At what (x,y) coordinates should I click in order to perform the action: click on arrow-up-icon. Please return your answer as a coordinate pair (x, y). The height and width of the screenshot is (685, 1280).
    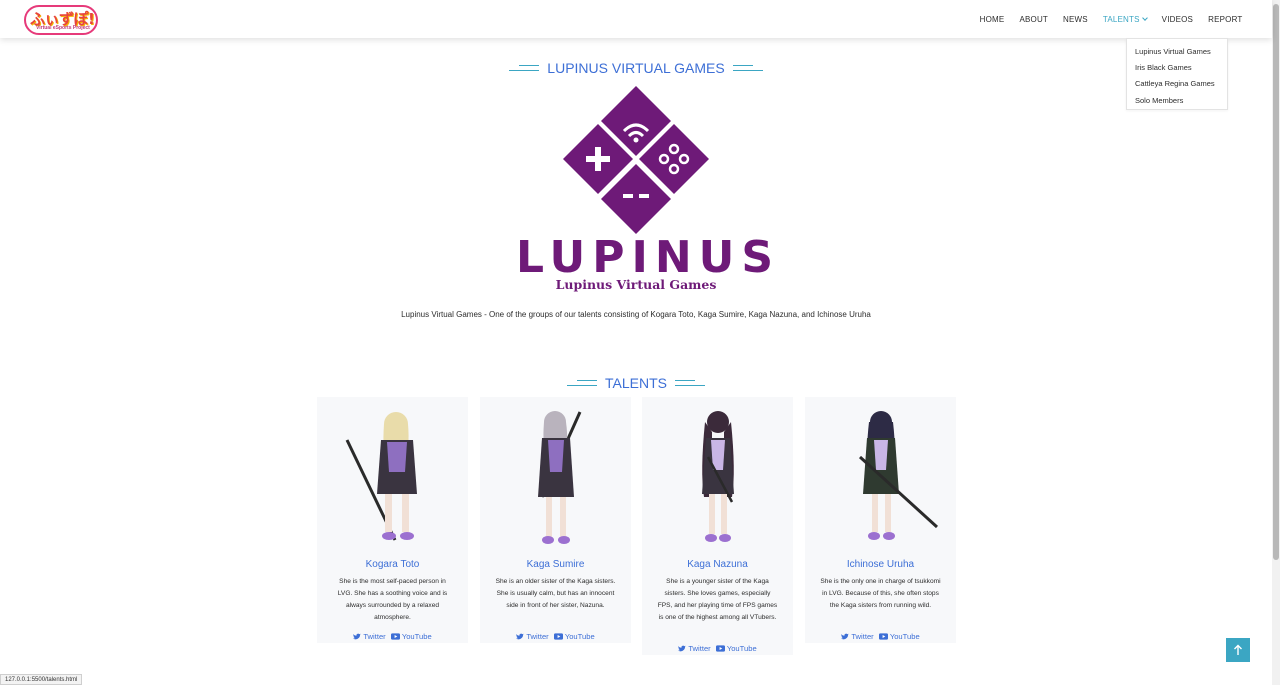
    Looking at the image, I should click on (1238, 649).